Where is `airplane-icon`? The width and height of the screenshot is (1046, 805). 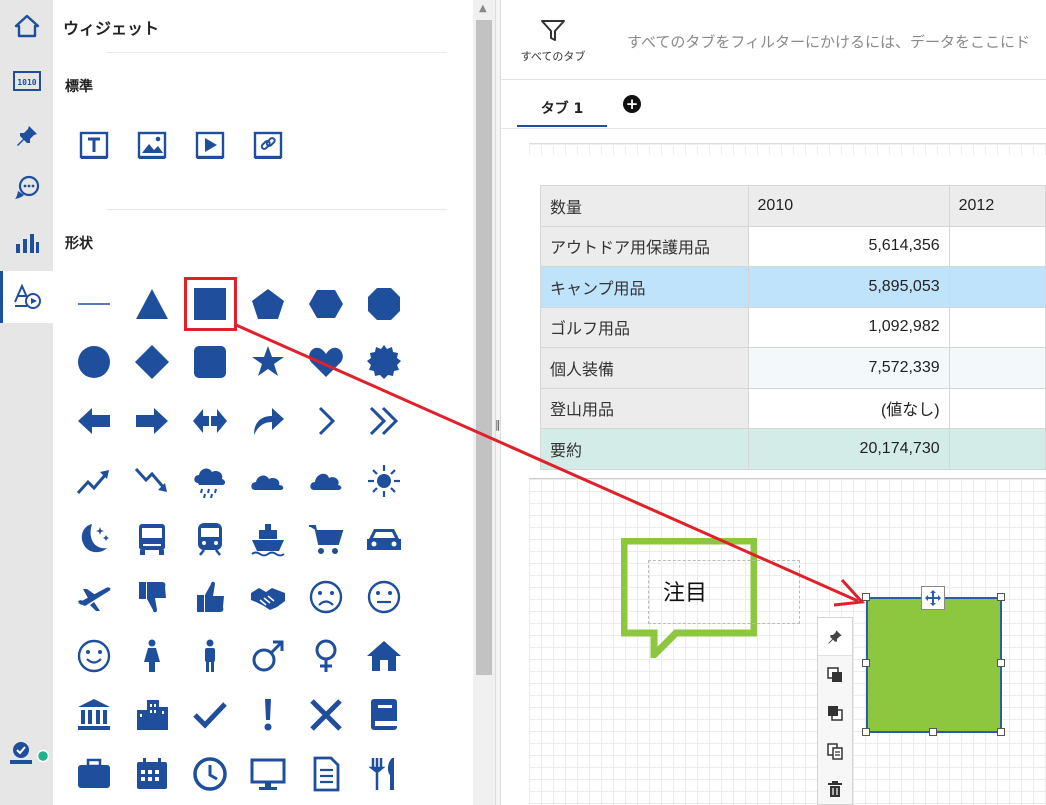 airplane-icon is located at coordinates (94, 597).